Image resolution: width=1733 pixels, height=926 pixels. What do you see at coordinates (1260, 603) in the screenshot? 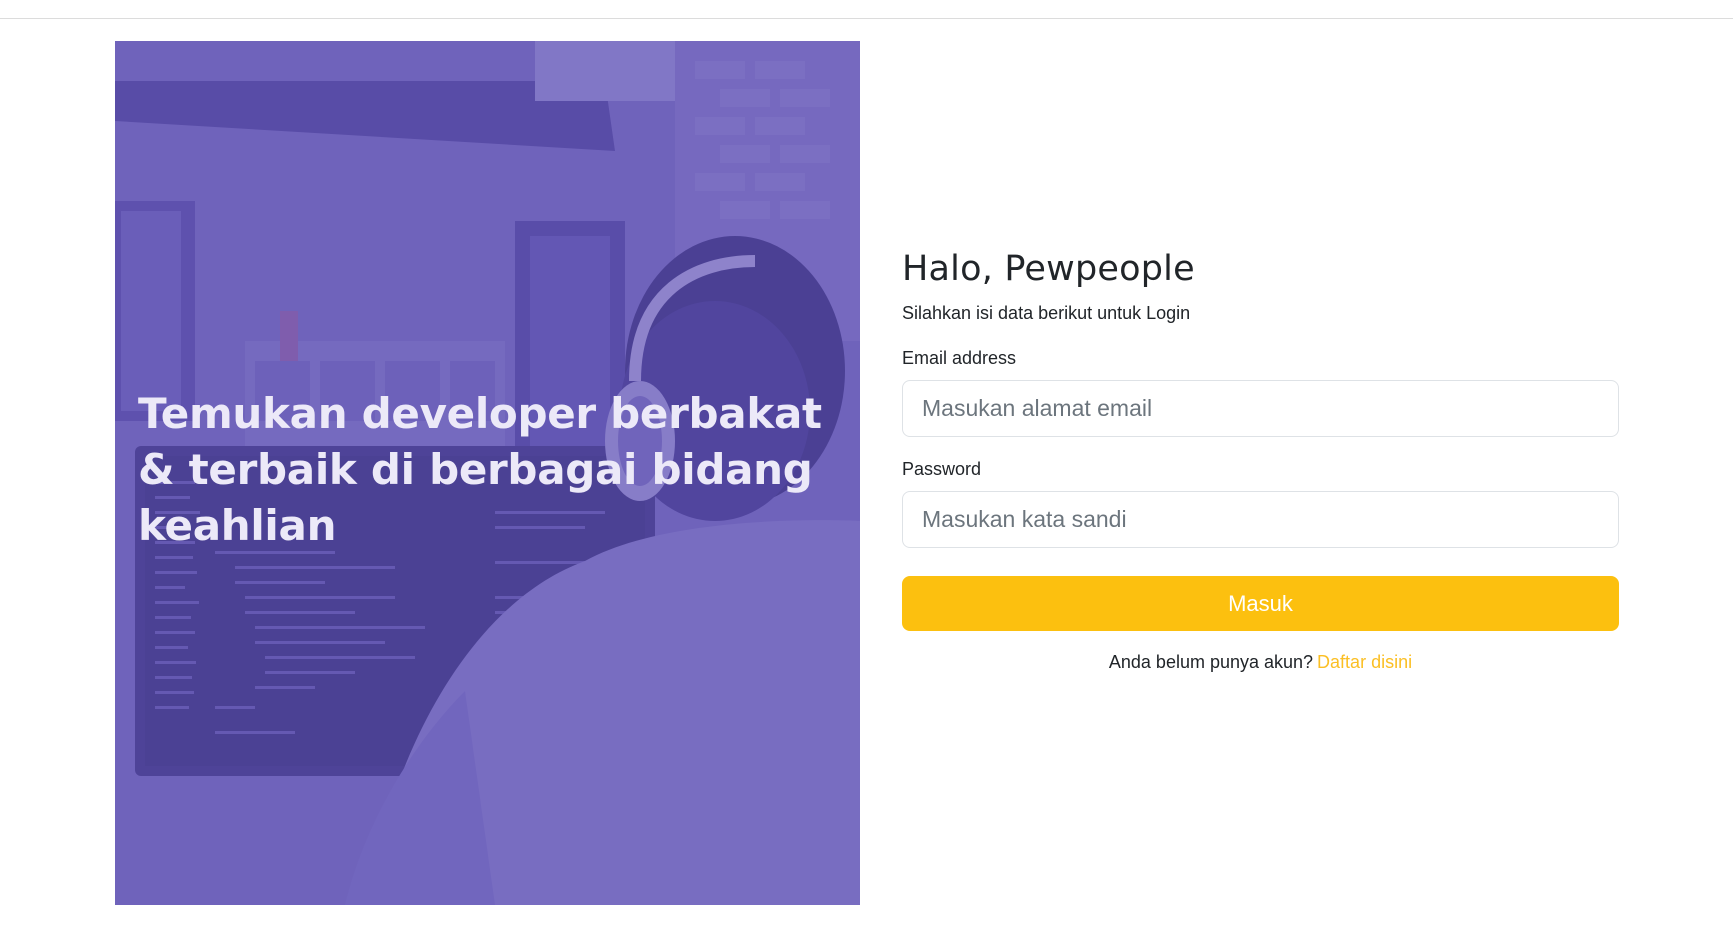
I see `login-button: Masuk` at bounding box center [1260, 603].